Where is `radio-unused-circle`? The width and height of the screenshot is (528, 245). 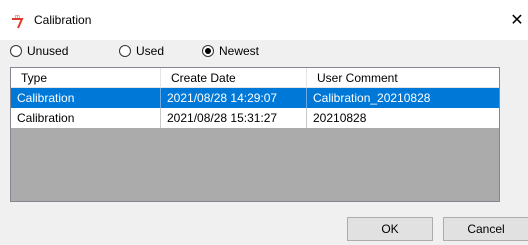 radio-unused-circle is located at coordinates (16, 51).